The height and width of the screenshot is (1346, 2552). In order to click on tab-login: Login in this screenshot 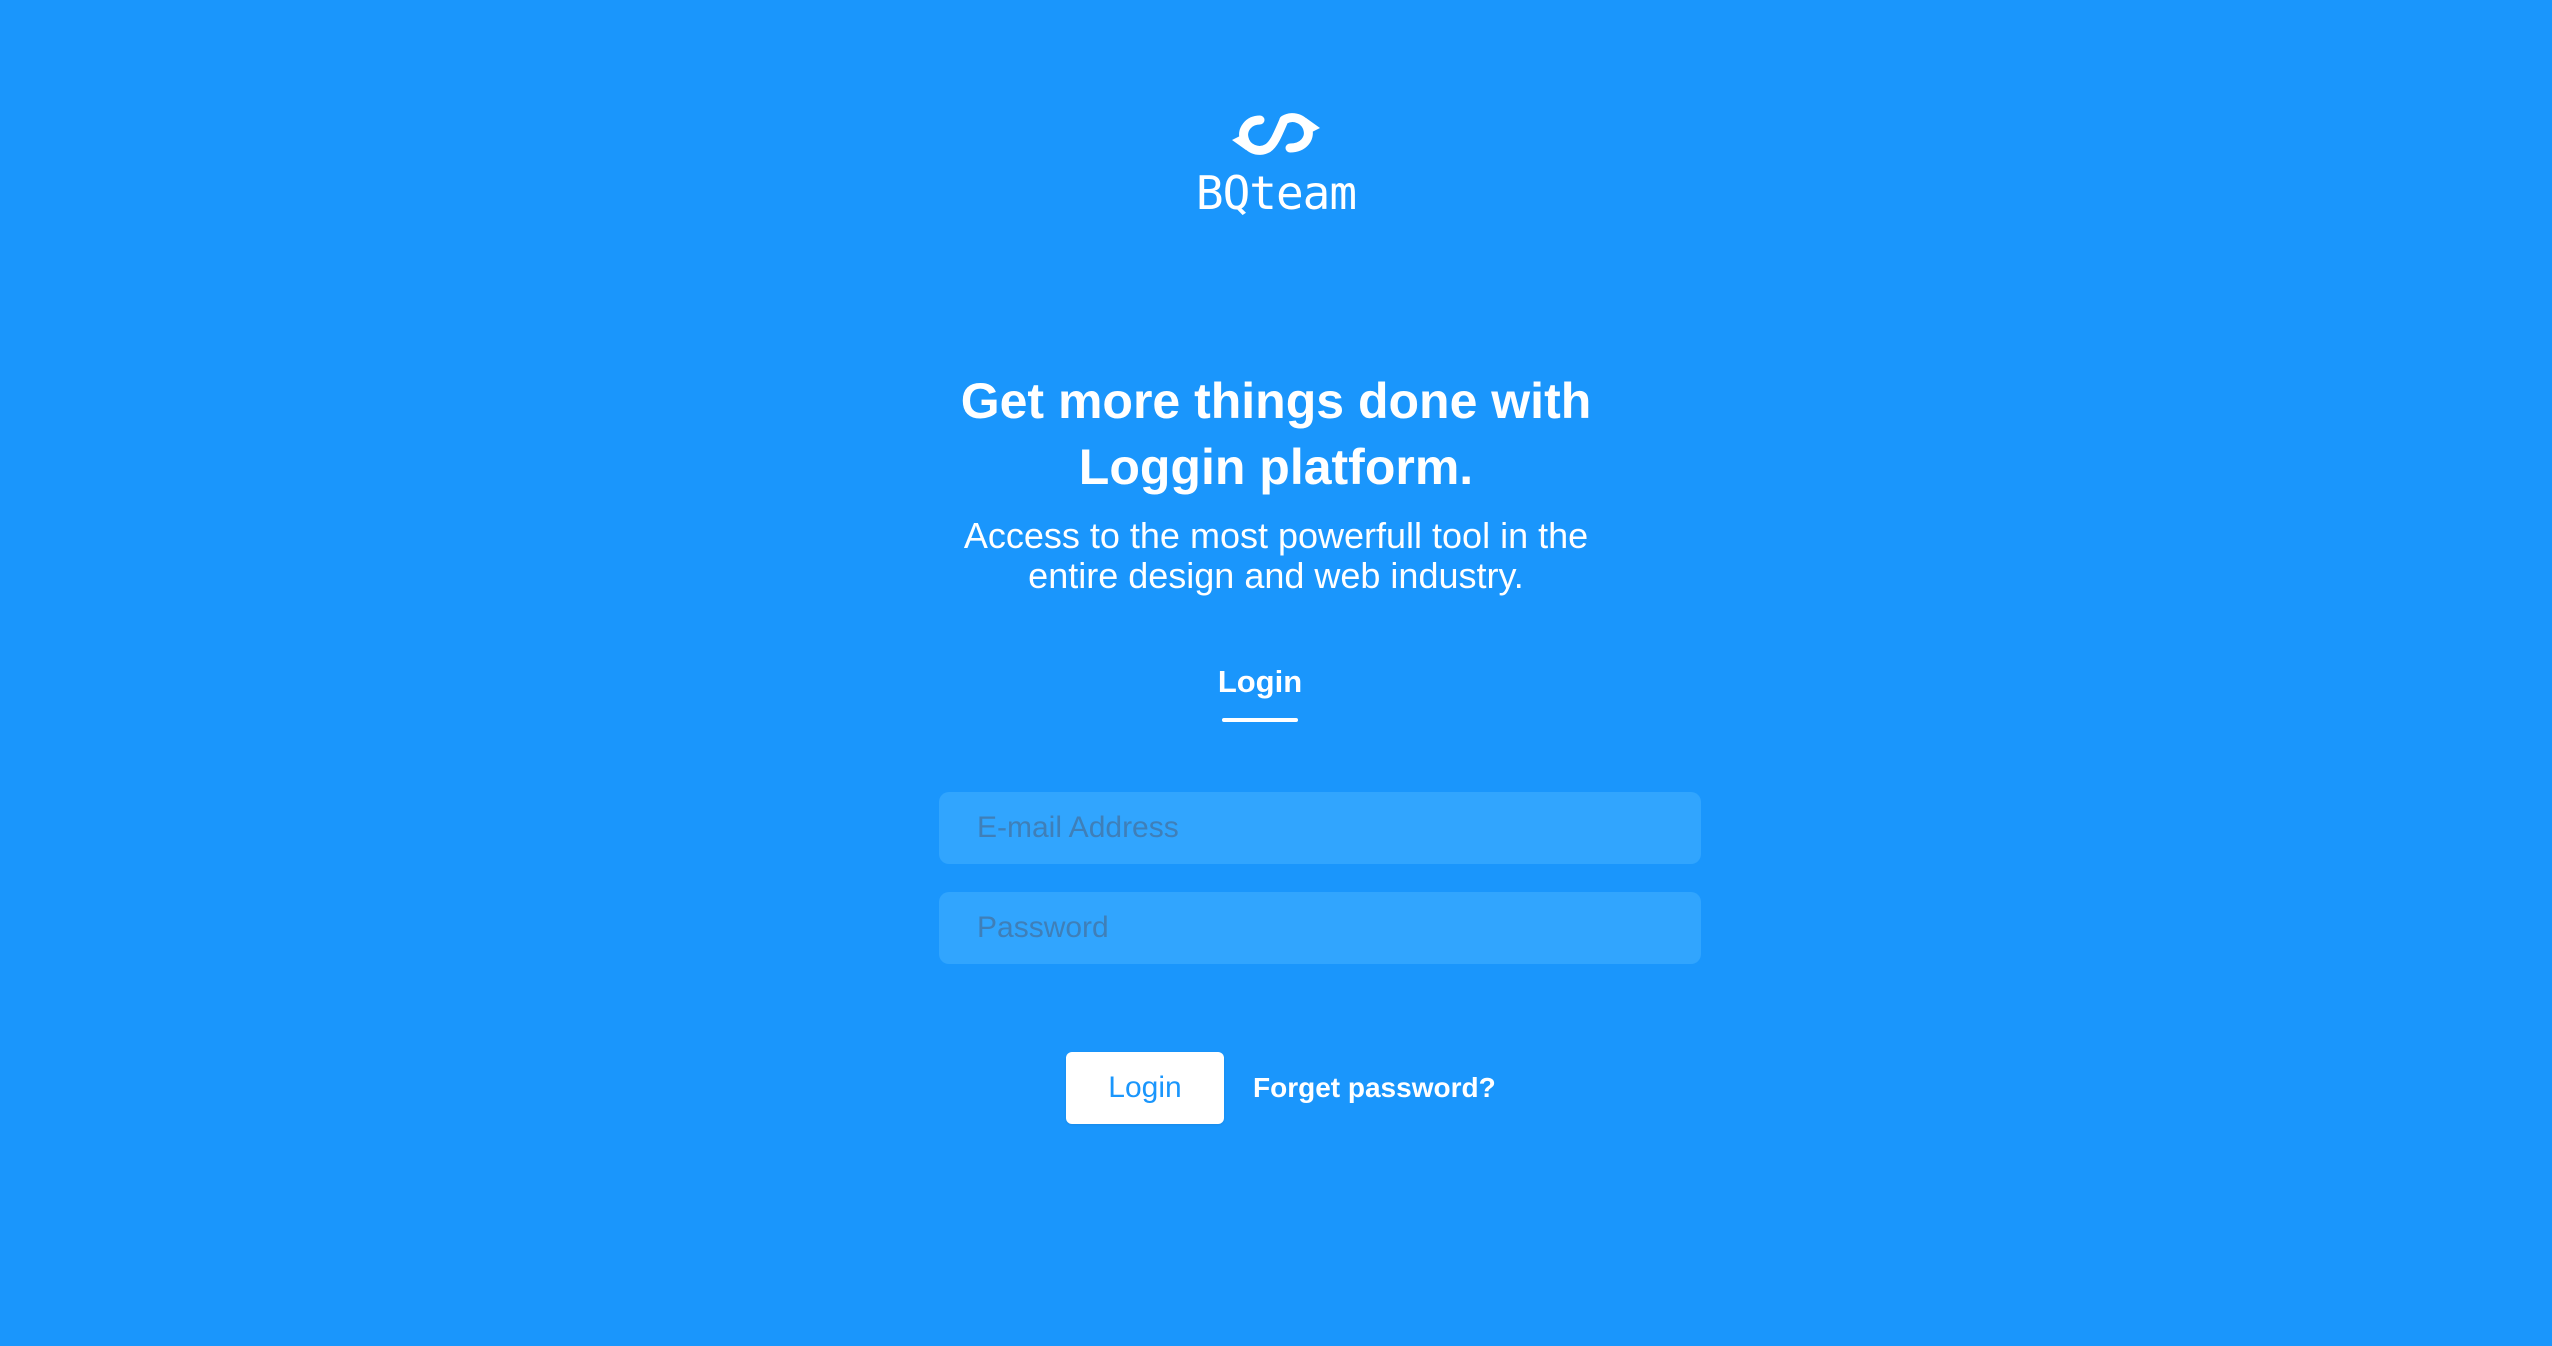, I will do `click(1260, 691)`.